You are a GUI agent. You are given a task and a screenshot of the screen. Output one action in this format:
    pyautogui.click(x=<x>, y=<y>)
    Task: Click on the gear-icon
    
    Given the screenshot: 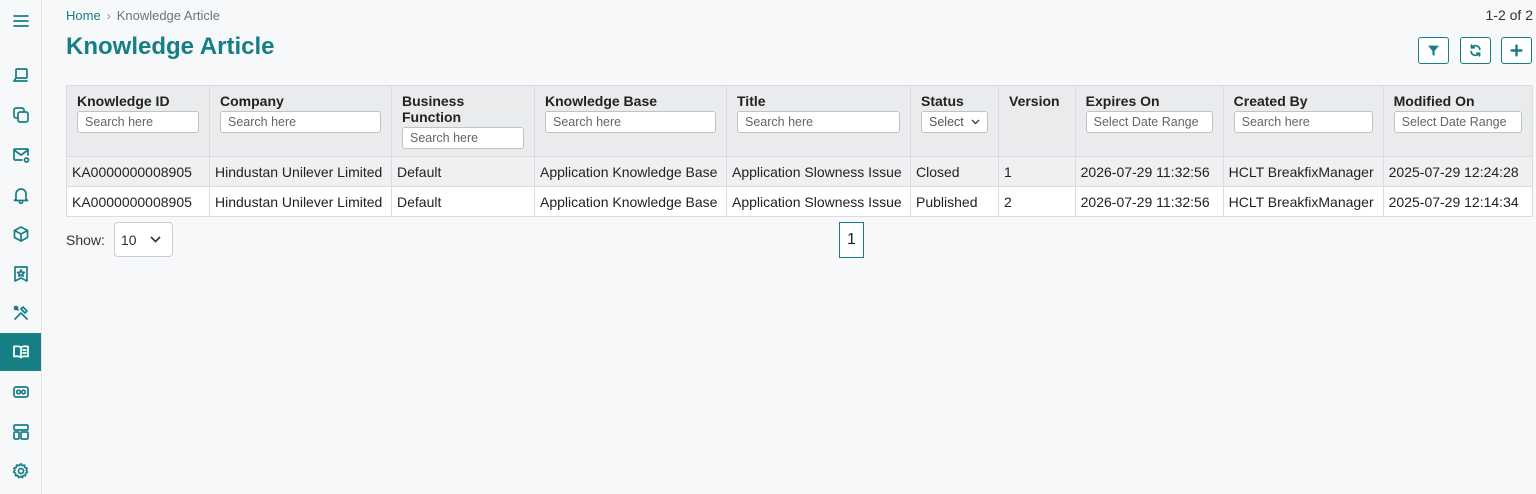 What is the action you would take?
    pyautogui.click(x=20, y=471)
    